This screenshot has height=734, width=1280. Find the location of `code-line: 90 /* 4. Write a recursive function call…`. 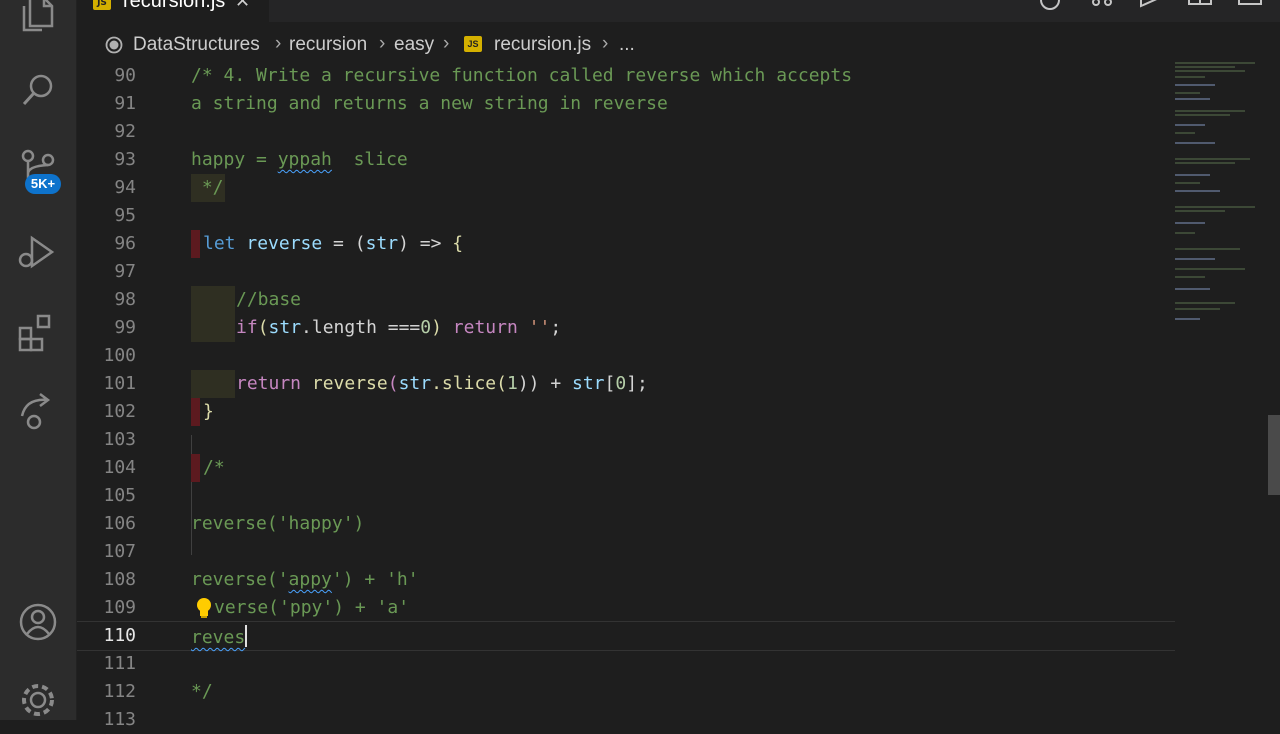

code-line: 90 /* 4. Write a recursive function call… is located at coordinates (626, 76).